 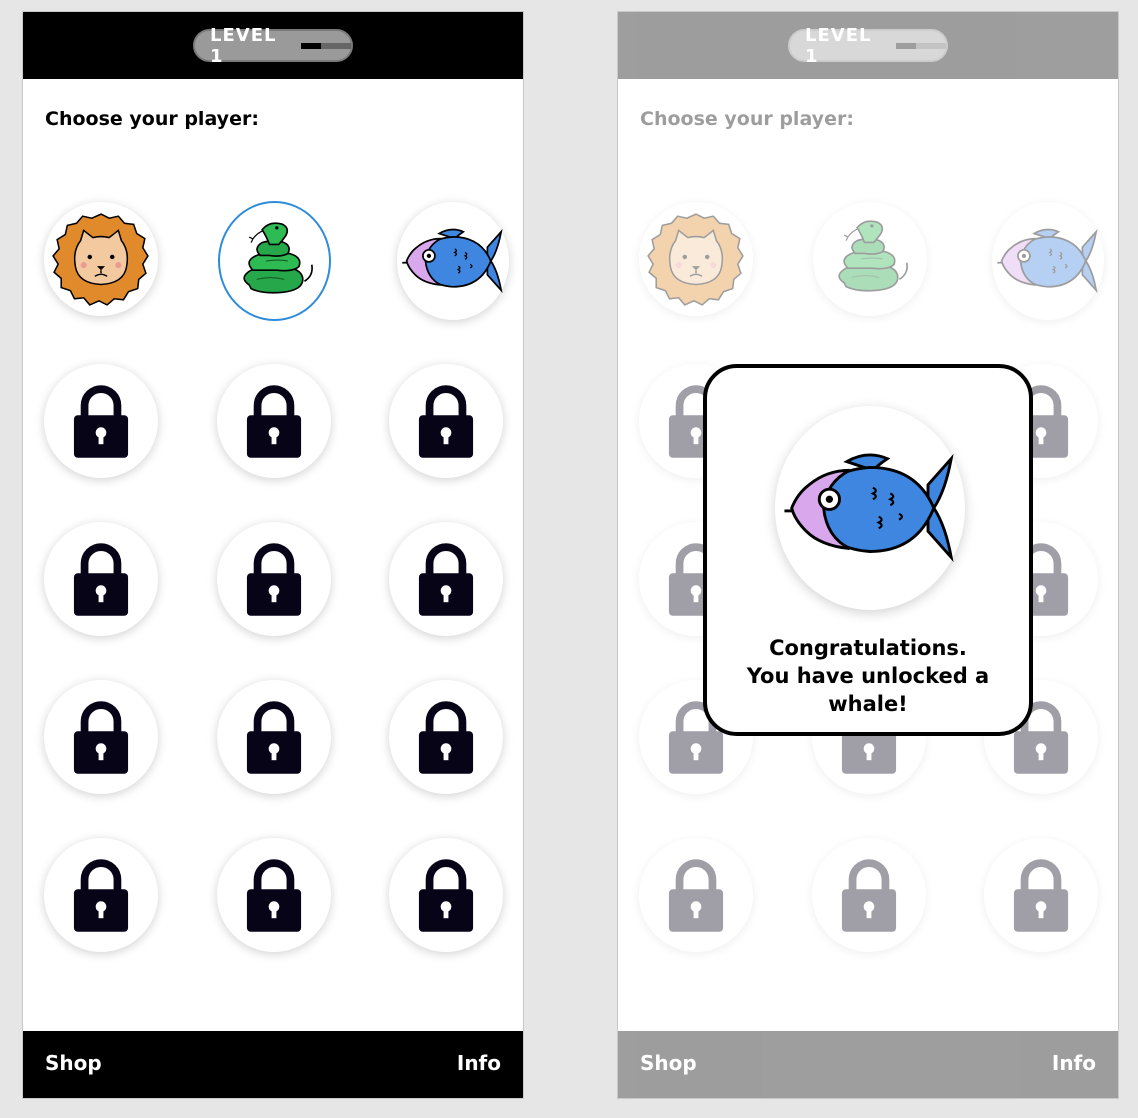 What do you see at coordinates (868, 648) in the screenshot?
I see `unlock-message-line: Congratulations.` at bounding box center [868, 648].